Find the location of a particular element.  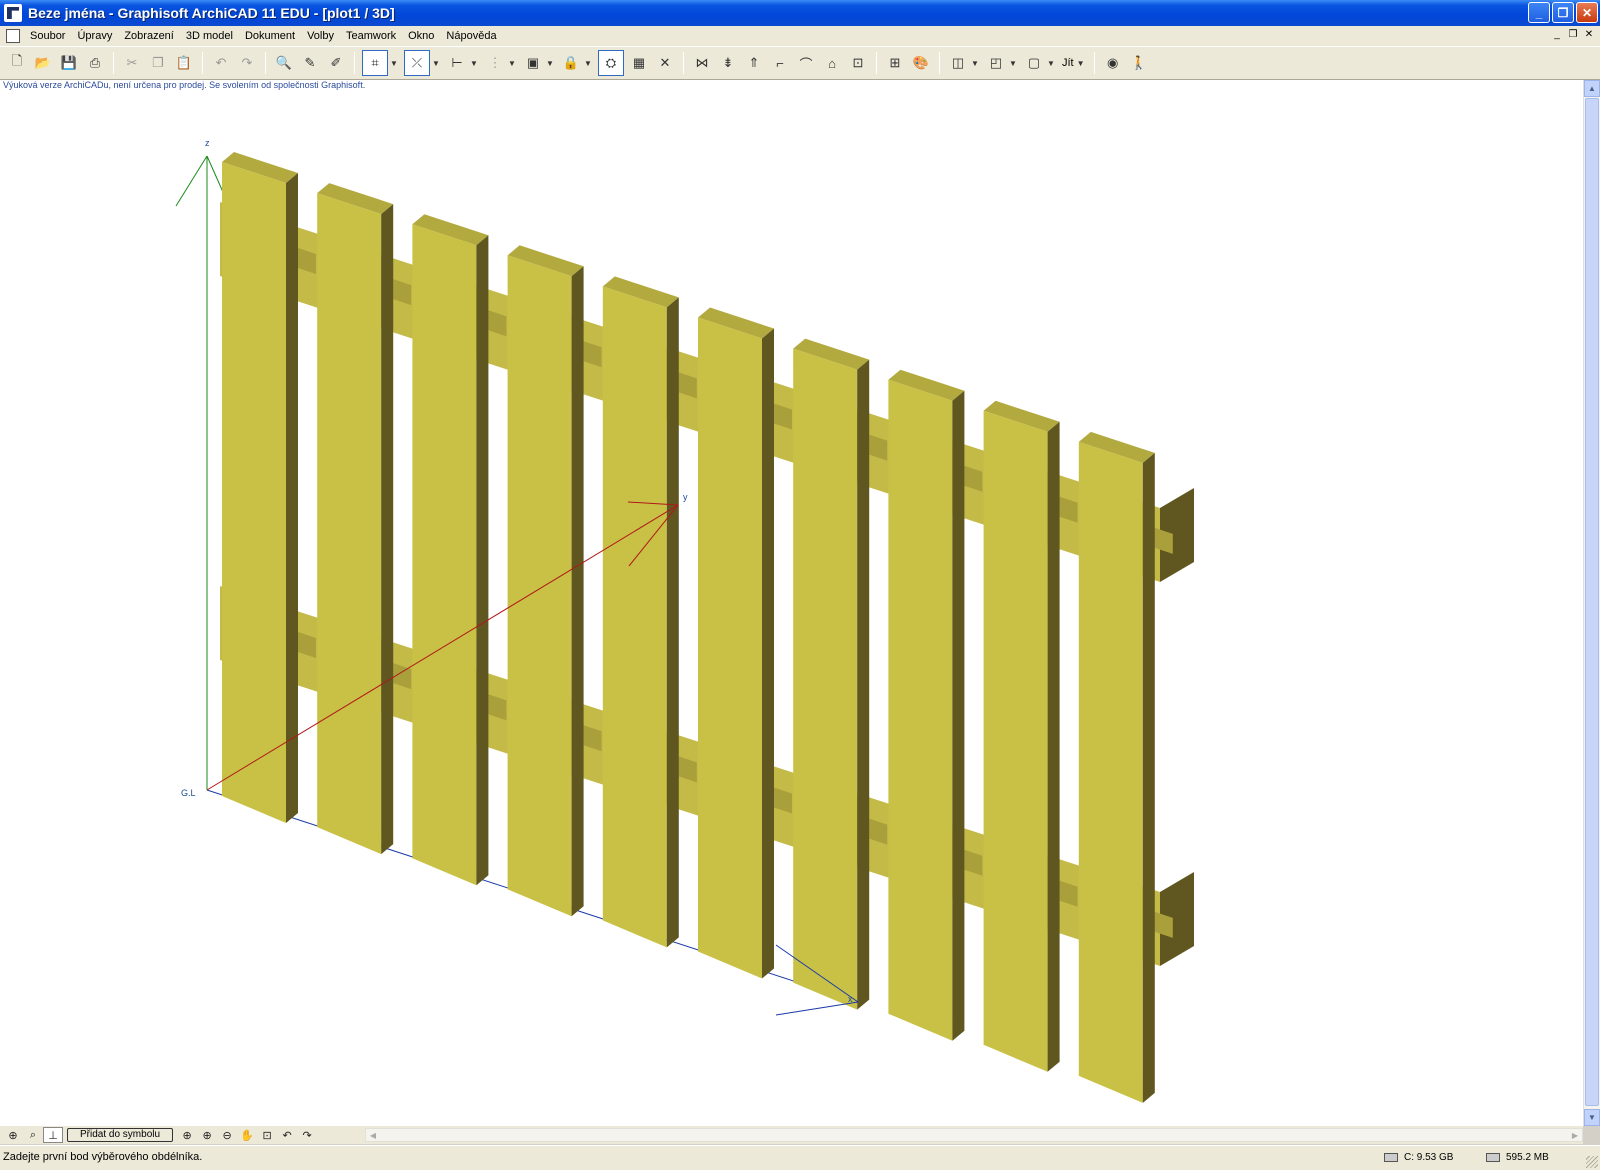

add-to-symbol-button: Přidat do symbolu is located at coordinates (120, 1135).